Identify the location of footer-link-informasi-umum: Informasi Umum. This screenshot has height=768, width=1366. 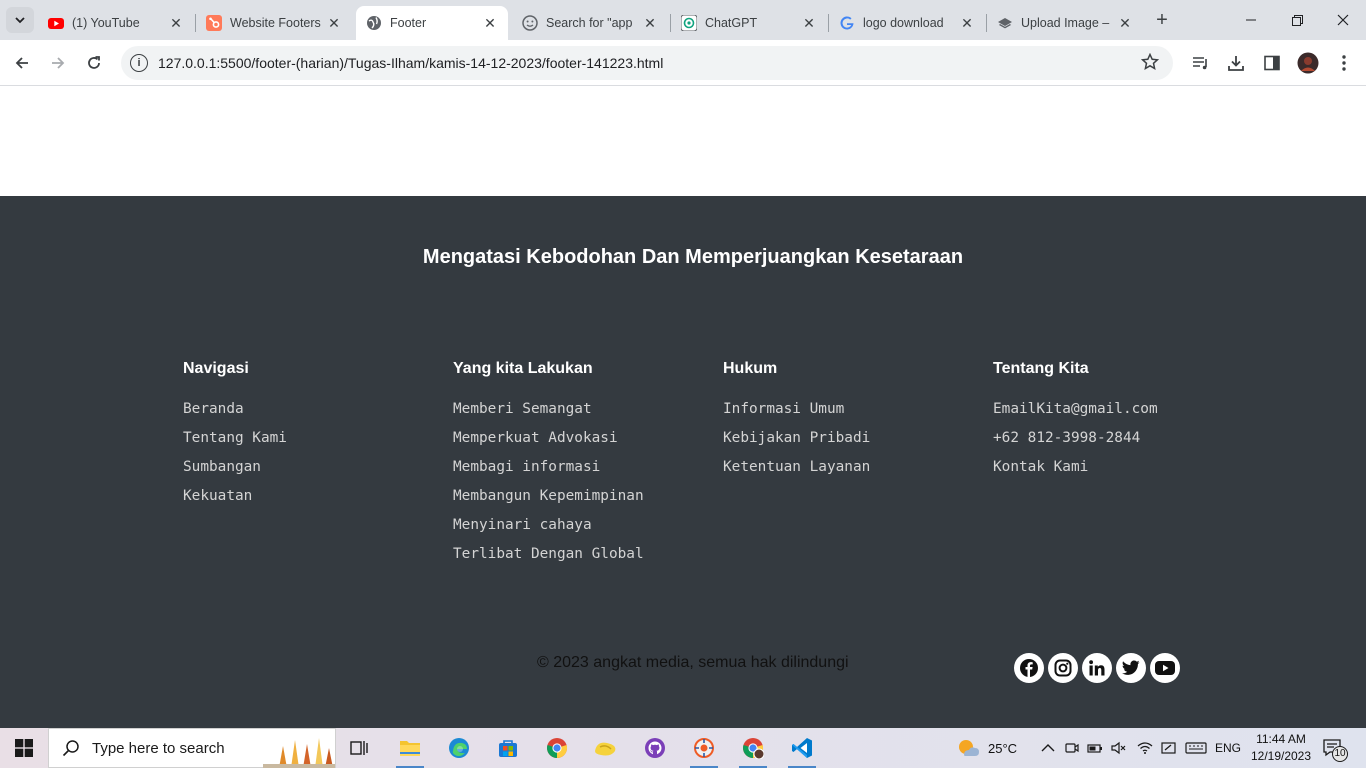
(853, 414).